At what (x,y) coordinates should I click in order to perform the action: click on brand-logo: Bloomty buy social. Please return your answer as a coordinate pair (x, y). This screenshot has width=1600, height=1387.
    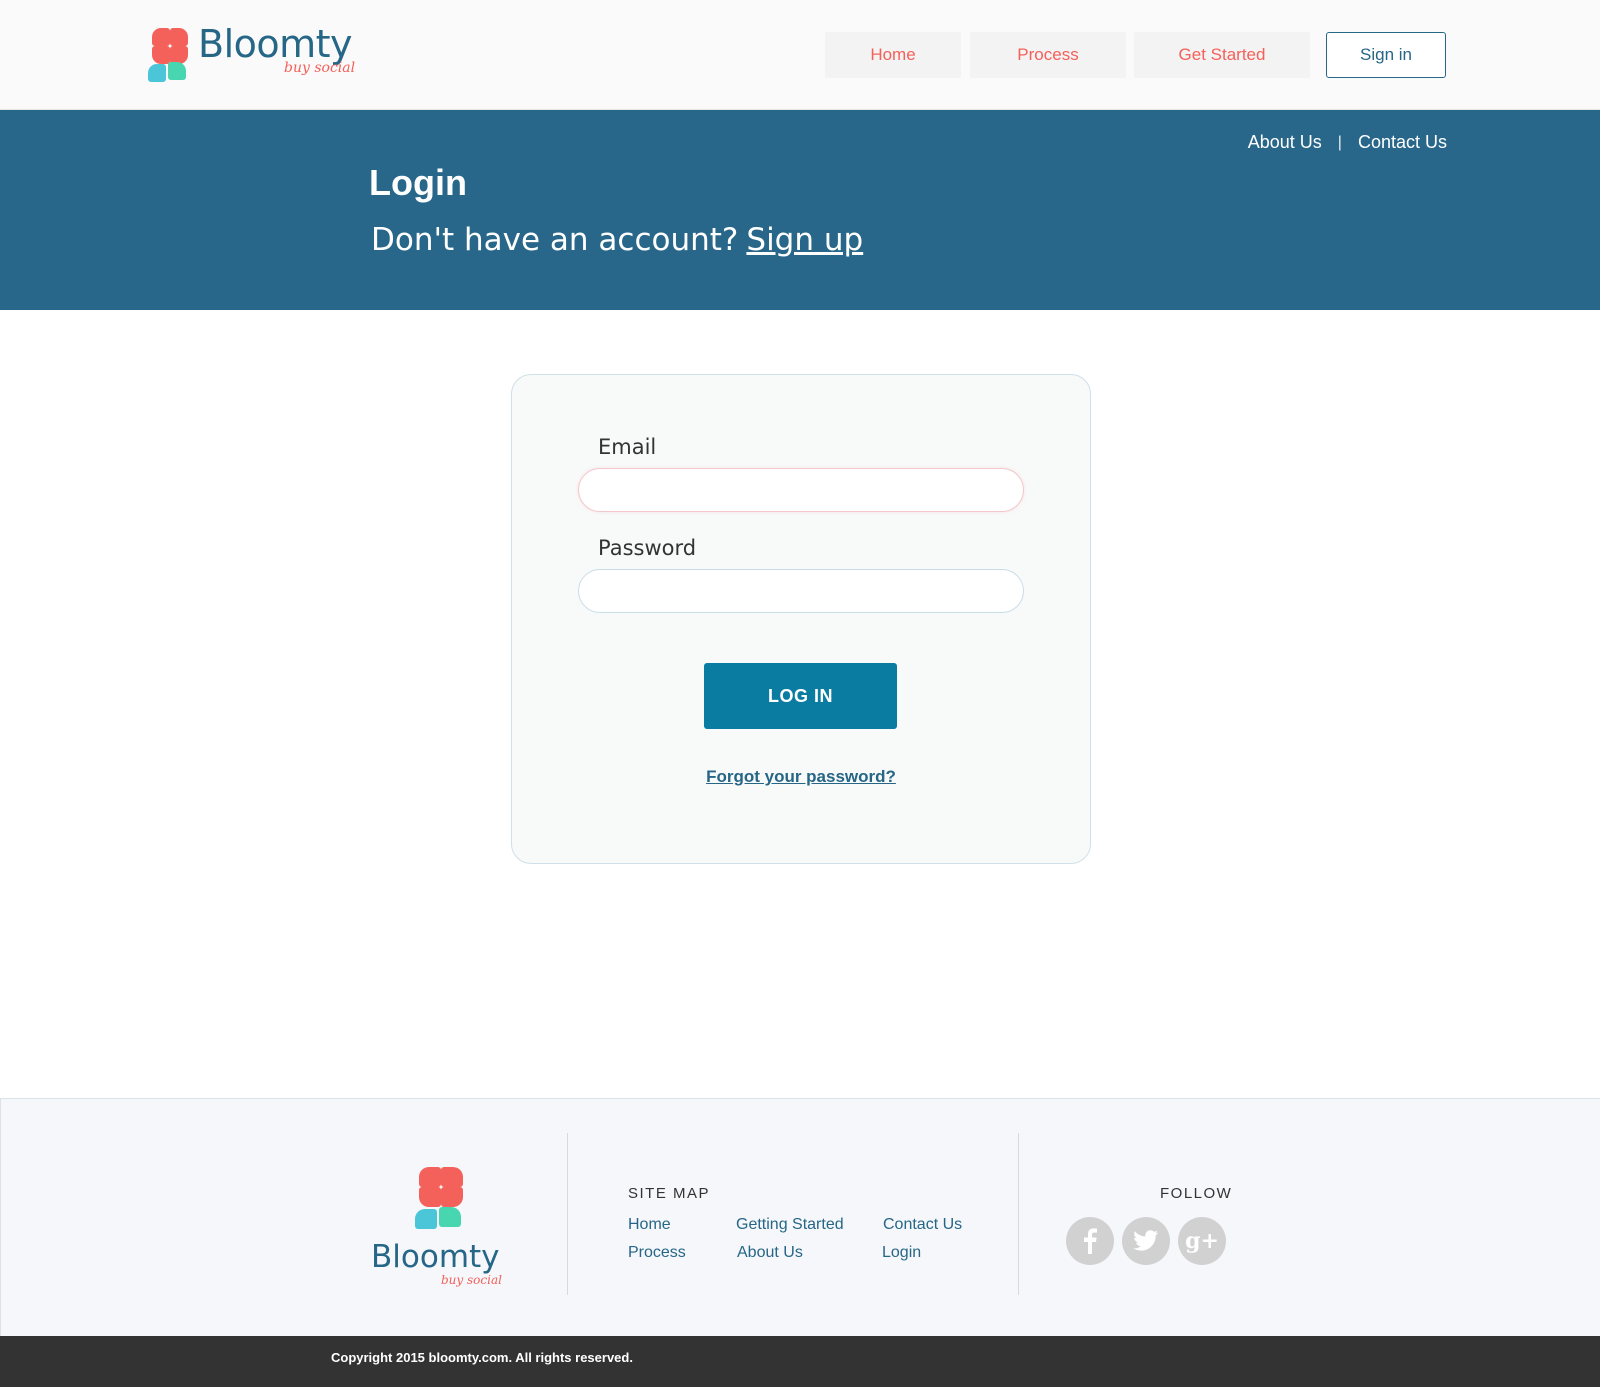
    Looking at the image, I should click on (258, 53).